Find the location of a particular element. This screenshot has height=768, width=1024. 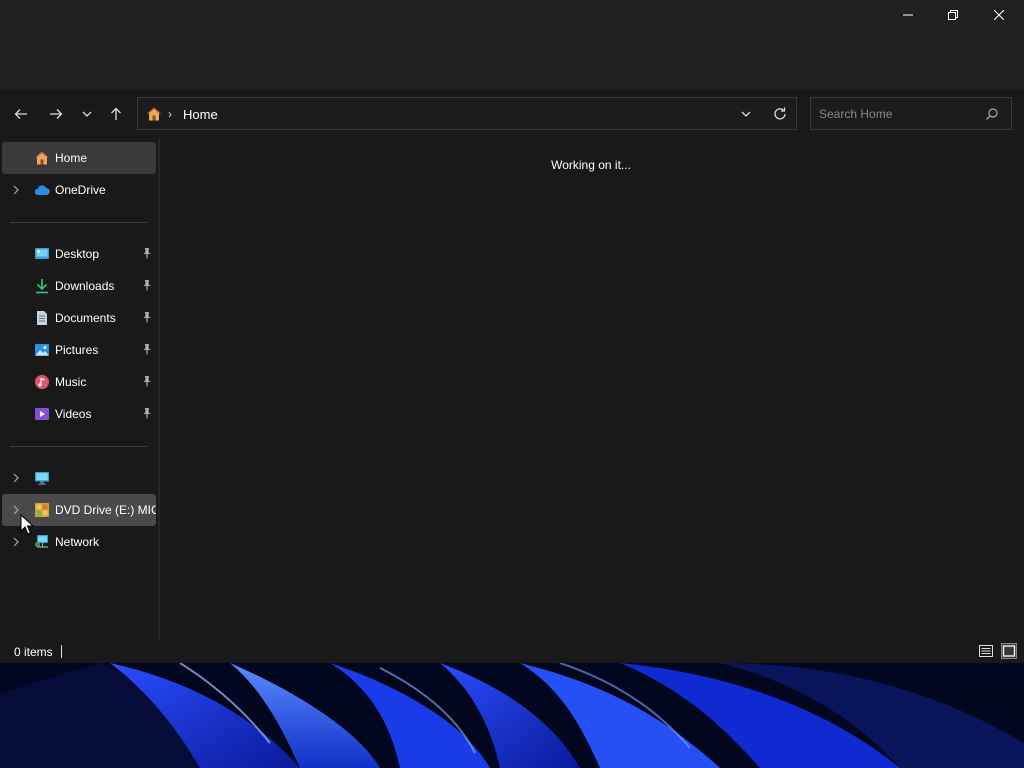

sidebar-item-desktop: Desktop is located at coordinates (79, 254).